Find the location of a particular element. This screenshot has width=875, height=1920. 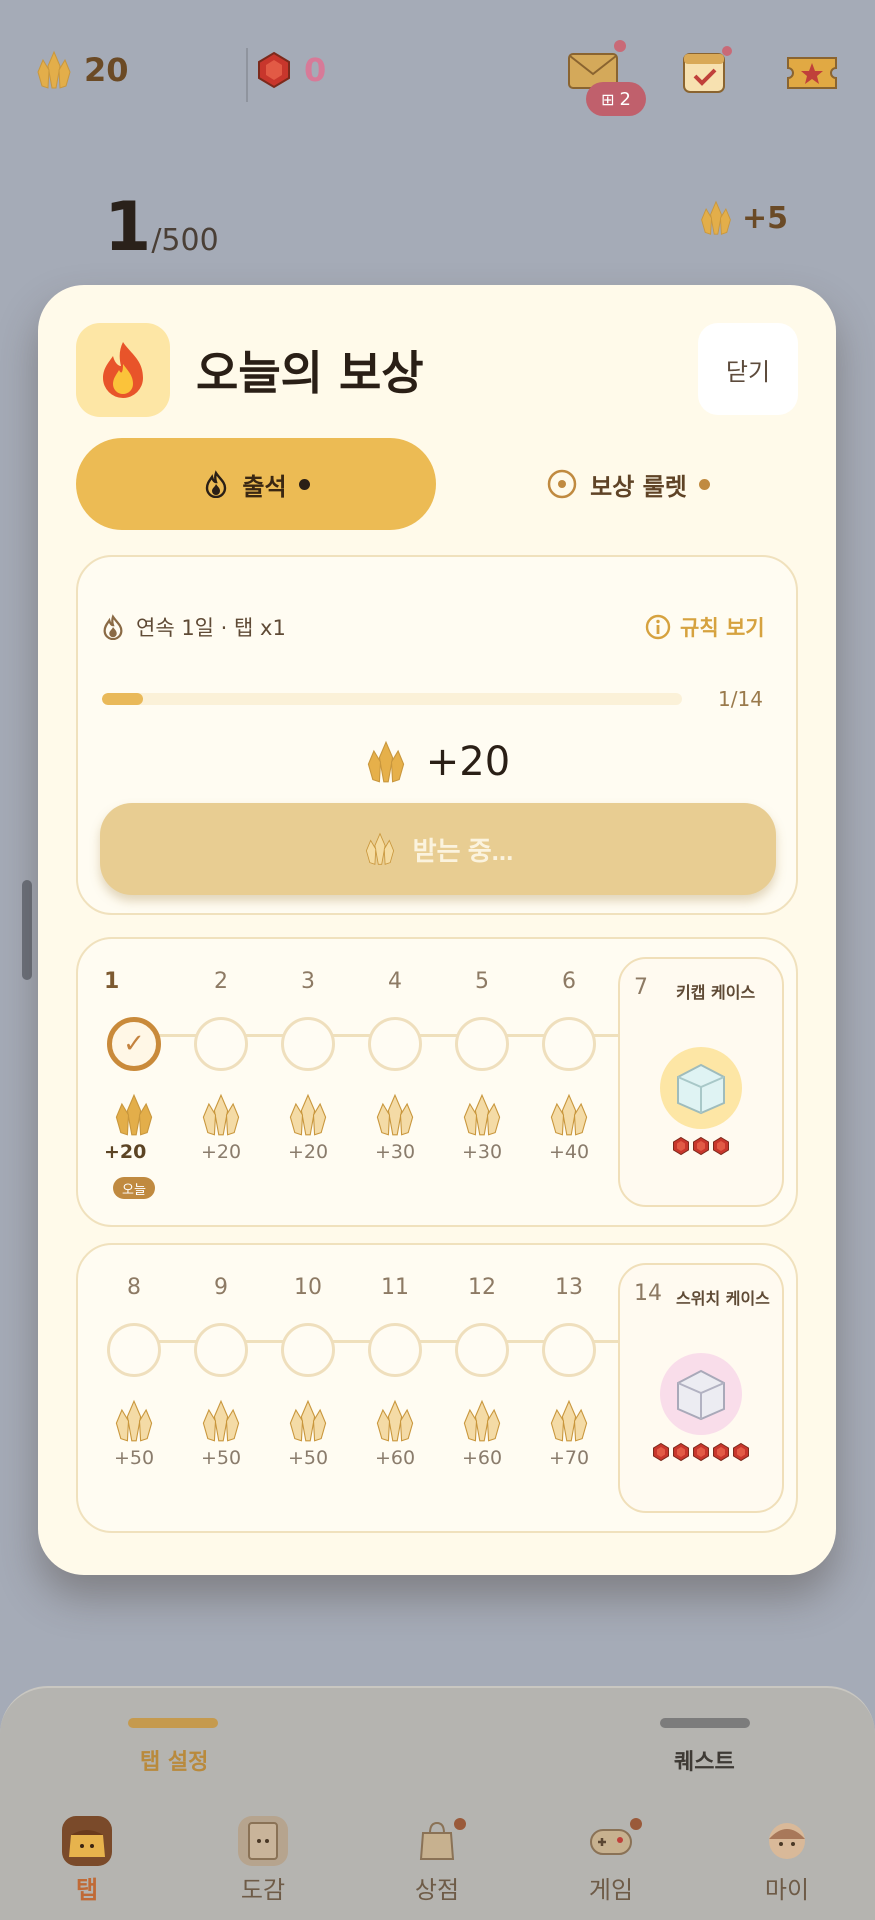

mail-dot is located at coordinates (620, 46).